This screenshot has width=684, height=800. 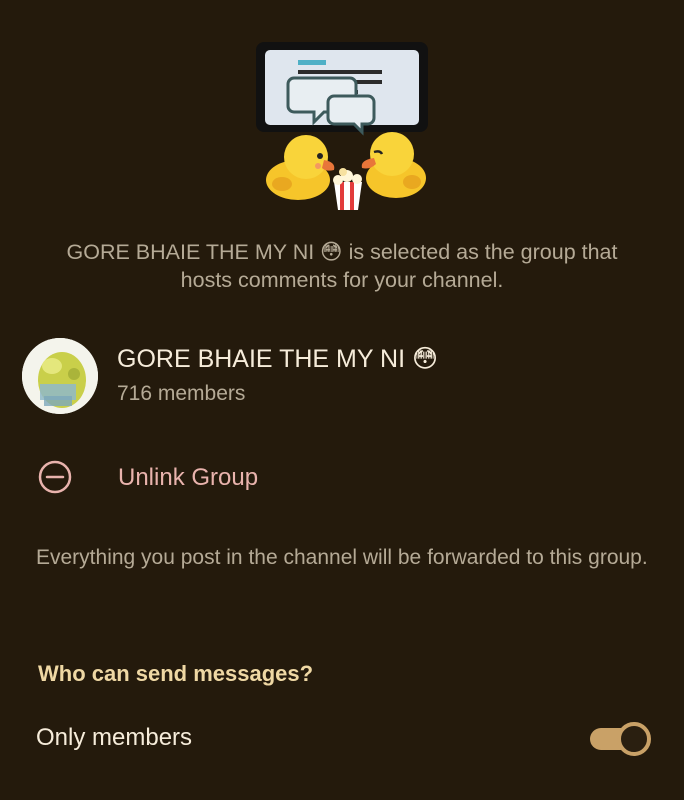 What do you see at coordinates (204, 252) in the screenshot?
I see `selected-group-name: GORE BHAIE THE MY NI 😳` at bounding box center [204, 252].